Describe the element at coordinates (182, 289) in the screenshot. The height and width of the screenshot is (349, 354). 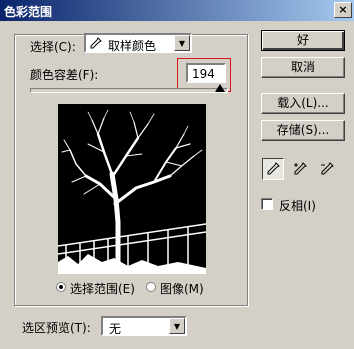
I see `radio-image-label: 图像(M)` at that location.